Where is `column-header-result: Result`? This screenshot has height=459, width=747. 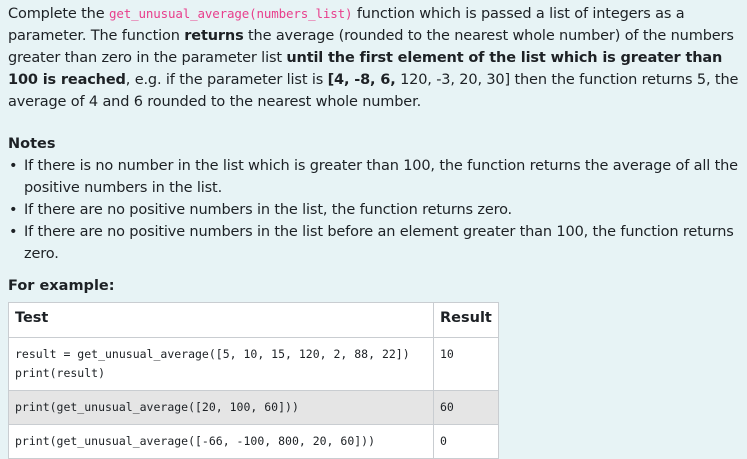
column-header-result: Result is located at coordinates (466, 320).